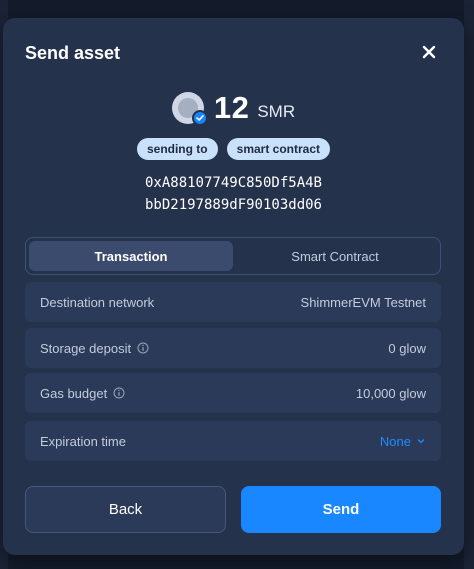 Image resolution: width=474 pixels, height=569 pixels. I want to click on tab-switcher: Transaction Smart Contract, so click(233, 256).